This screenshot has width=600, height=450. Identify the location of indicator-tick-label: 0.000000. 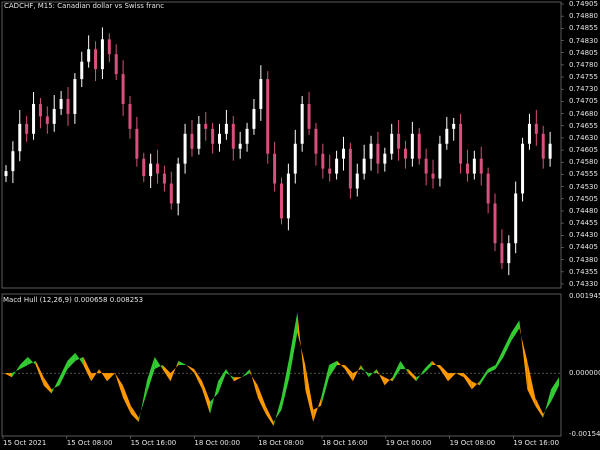
(584, 373).